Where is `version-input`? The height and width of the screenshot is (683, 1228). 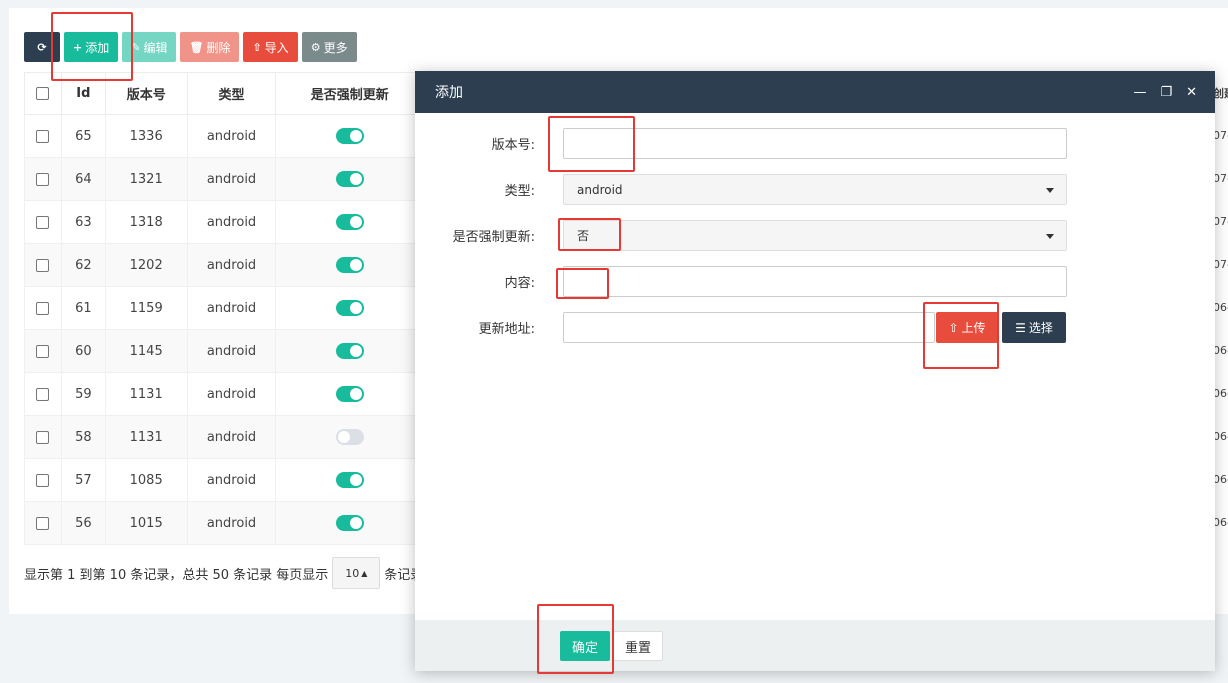 version-input is located at coordinates (815, 143).